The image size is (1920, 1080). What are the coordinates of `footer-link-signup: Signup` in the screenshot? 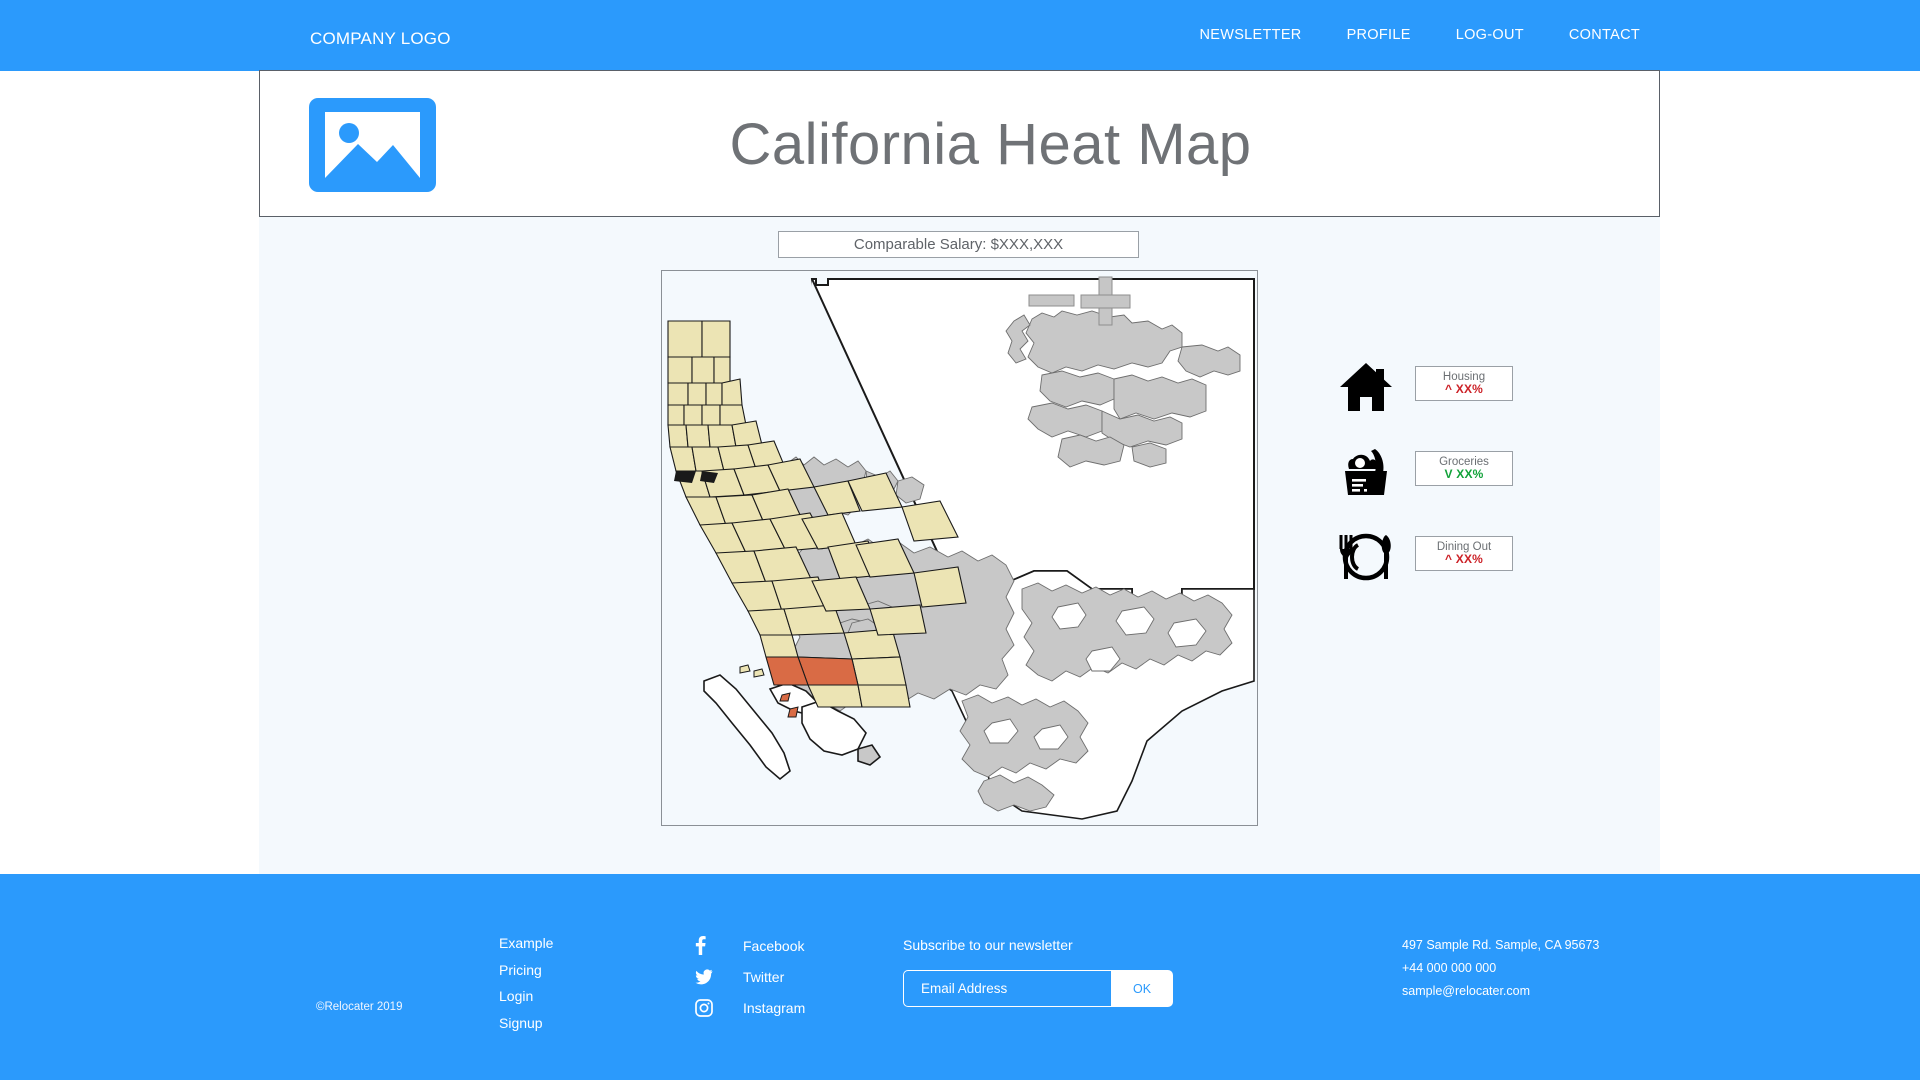 It's located at (526, 1023).